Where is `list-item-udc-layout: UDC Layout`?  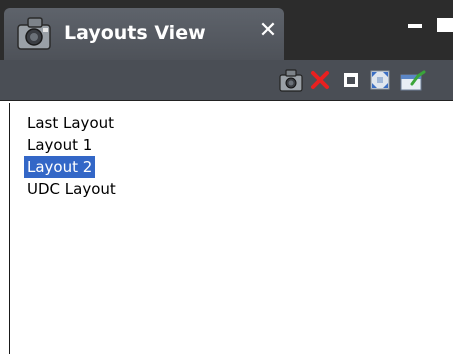 list-item-udc-layout: UDC Layout is located at coordinates (71, 189).